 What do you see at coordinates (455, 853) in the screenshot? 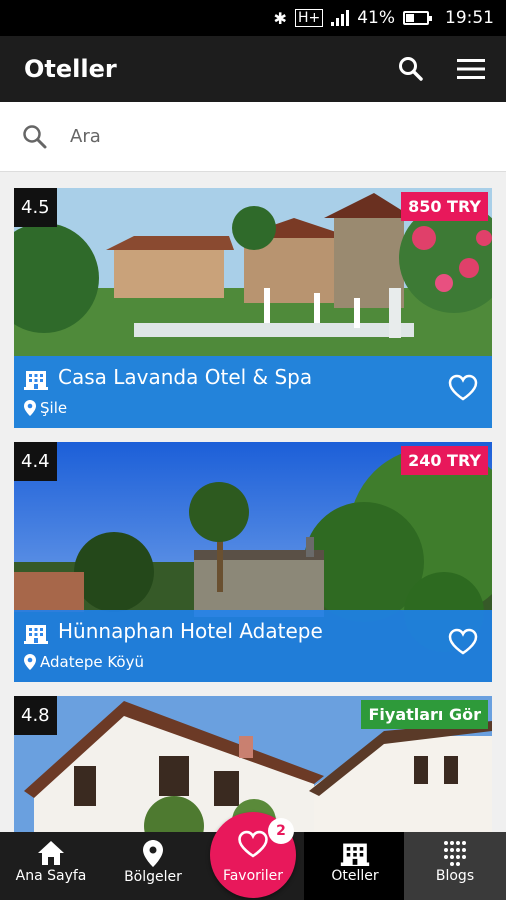
I see `blog-grid-icon` at bounding box center [455, 853].